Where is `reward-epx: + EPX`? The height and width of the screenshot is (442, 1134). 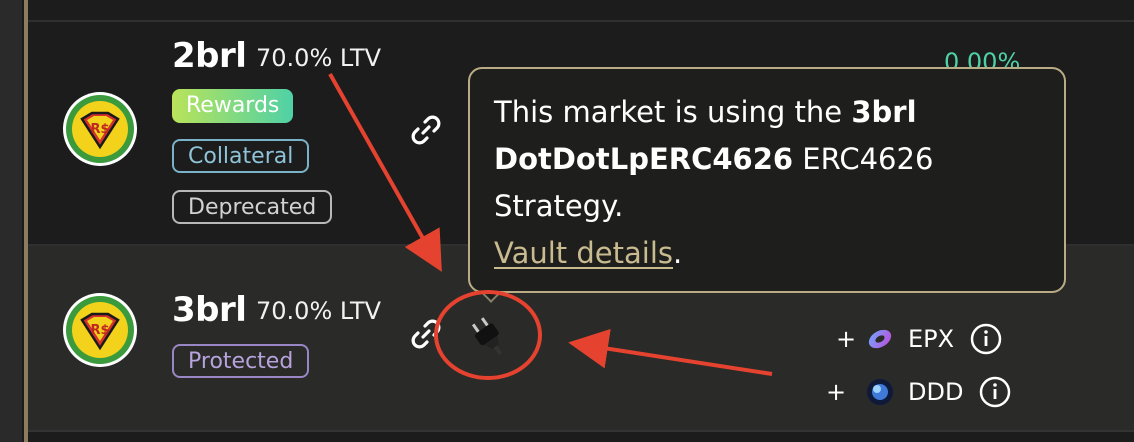
reward-epx: + EPX is located at coordinates (919, 339).